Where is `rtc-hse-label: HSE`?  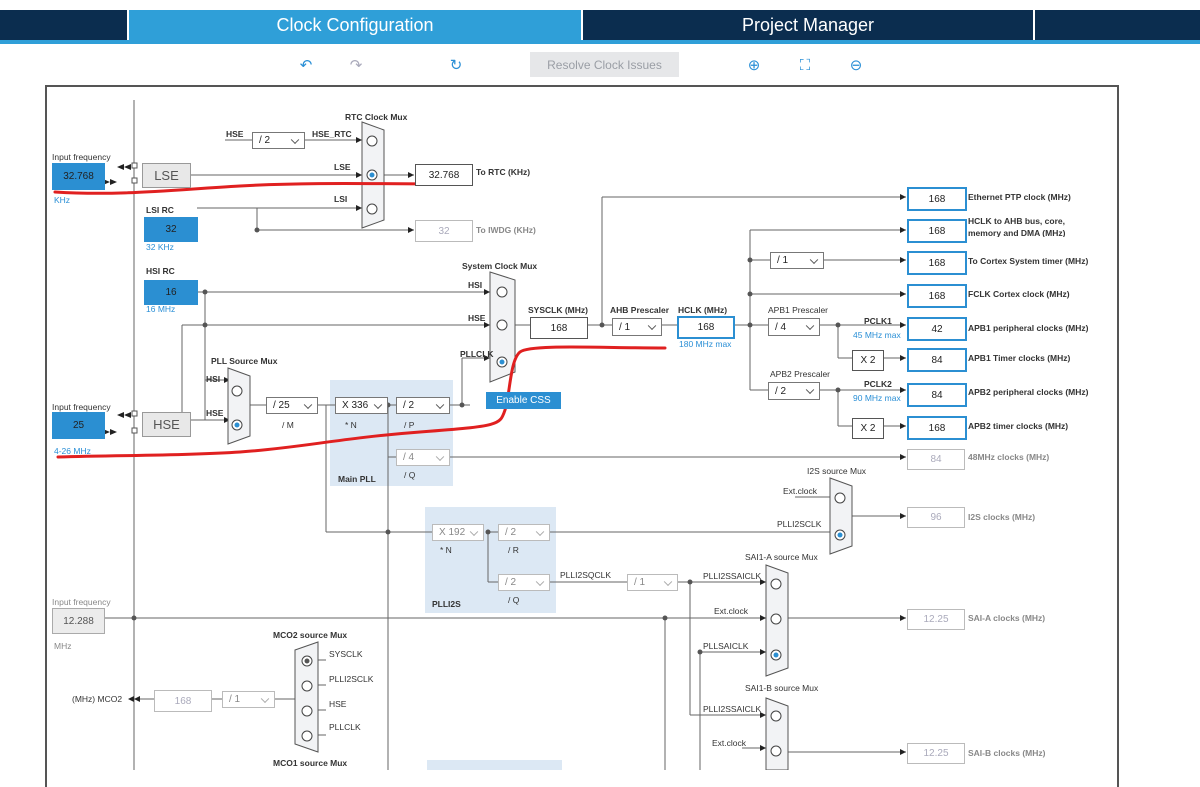
rtc-hse-label: HSE is located at coordinates (235, 134).